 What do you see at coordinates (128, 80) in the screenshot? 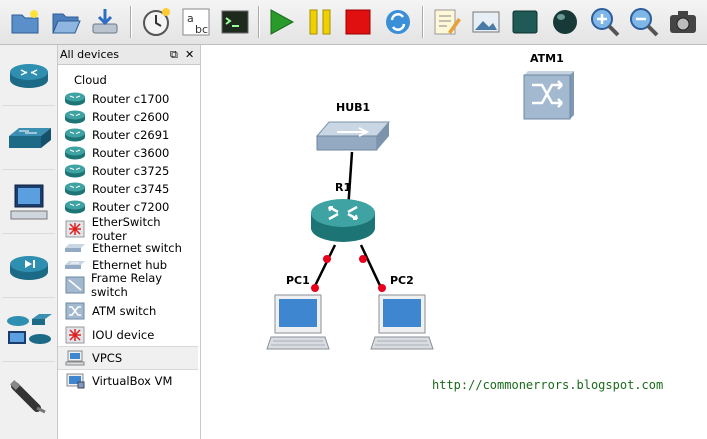
I see `device-list-item: Cloud` at bounding box center [128, 80].